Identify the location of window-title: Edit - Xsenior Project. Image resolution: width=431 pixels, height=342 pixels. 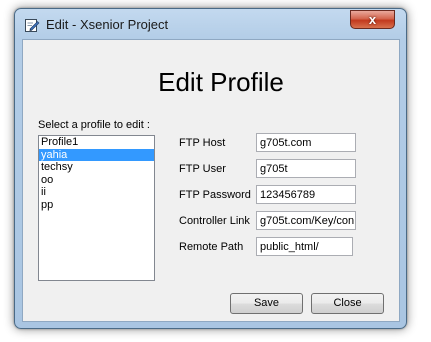
(107, 24).